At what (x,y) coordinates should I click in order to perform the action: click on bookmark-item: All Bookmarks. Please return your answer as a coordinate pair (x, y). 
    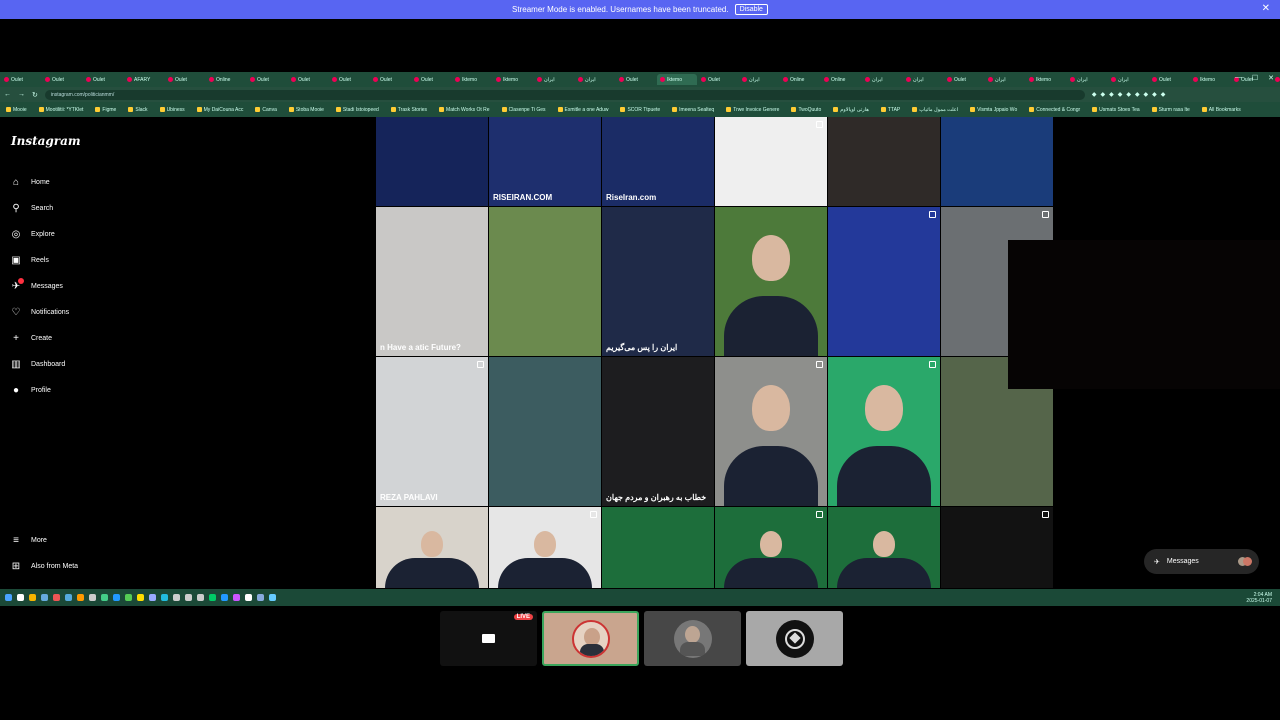
    Looking at the image, I should click on (1221, 110).